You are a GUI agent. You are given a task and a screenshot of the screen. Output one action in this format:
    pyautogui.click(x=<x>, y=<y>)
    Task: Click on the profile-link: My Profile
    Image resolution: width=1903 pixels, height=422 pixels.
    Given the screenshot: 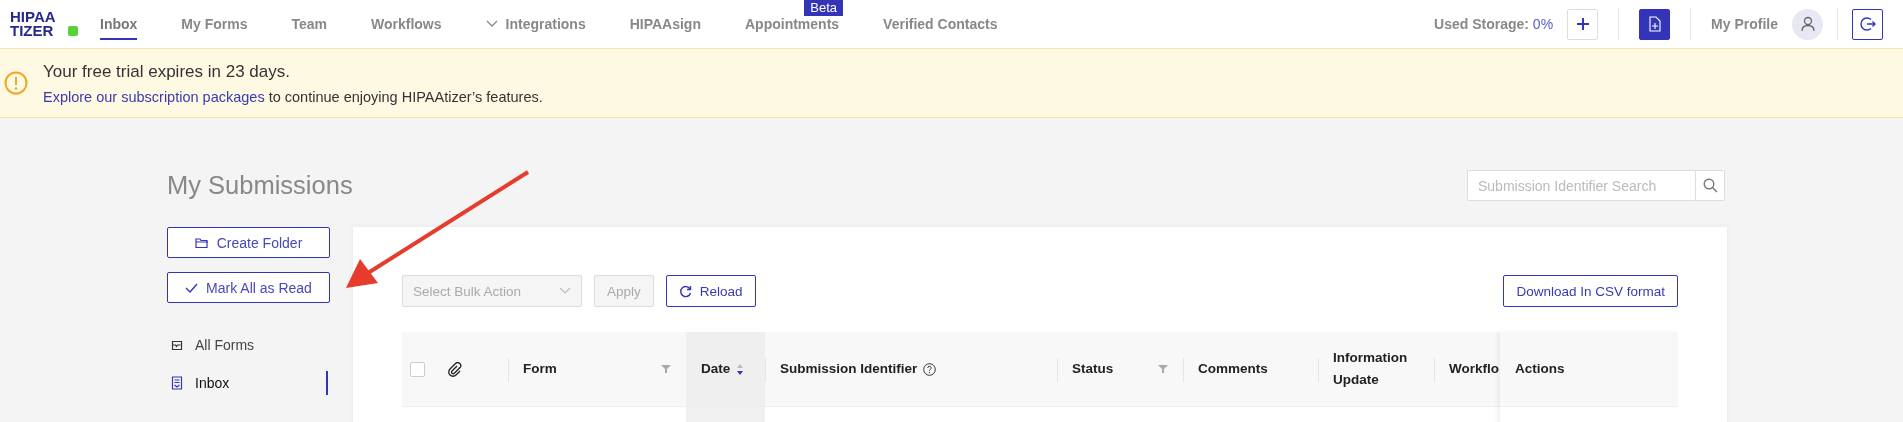 What is the action you would take?
    pyautogui.click(x=1744, y=24)
    